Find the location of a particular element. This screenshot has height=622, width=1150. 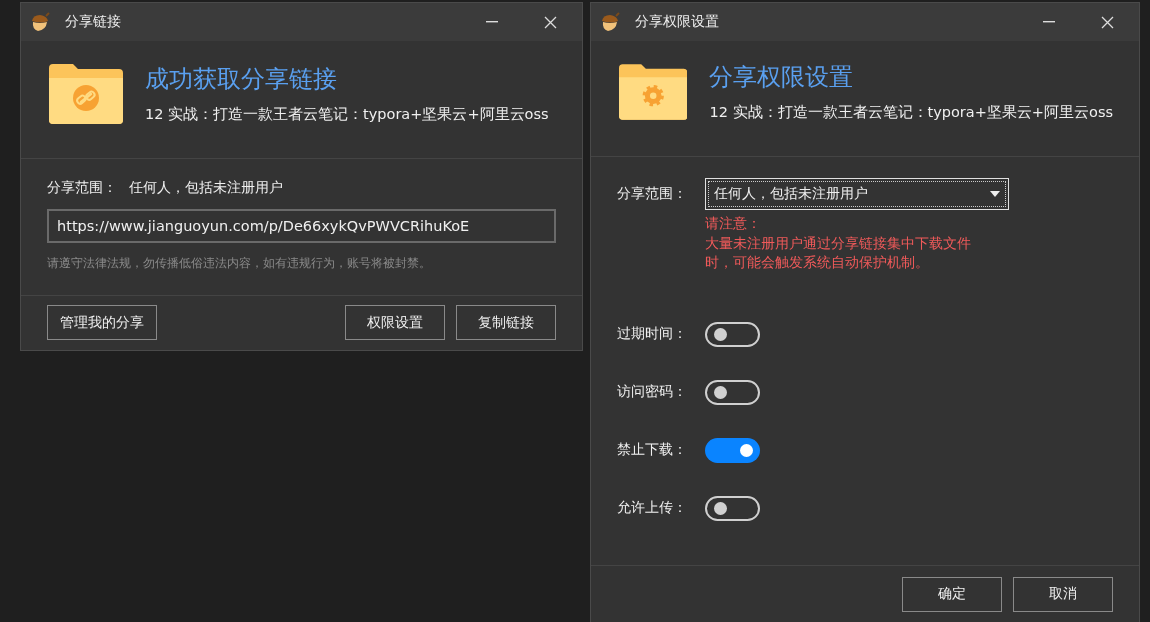

option-label: 访问密码： is located at coordinates (652, 392).